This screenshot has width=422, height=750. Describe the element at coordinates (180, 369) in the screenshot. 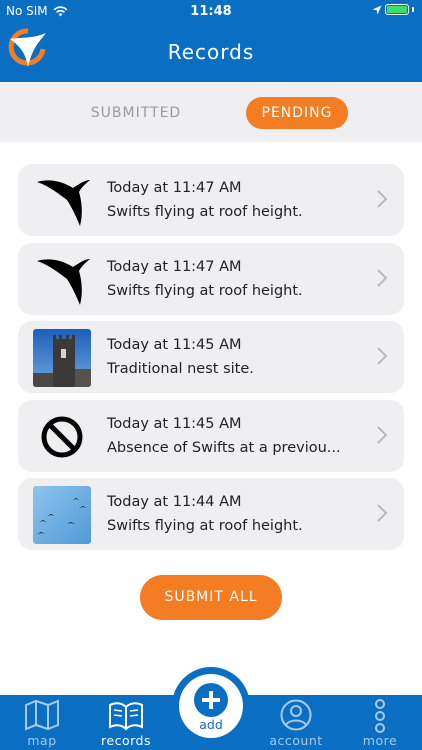

I see `record-description: Traditional nest site.` at that location.